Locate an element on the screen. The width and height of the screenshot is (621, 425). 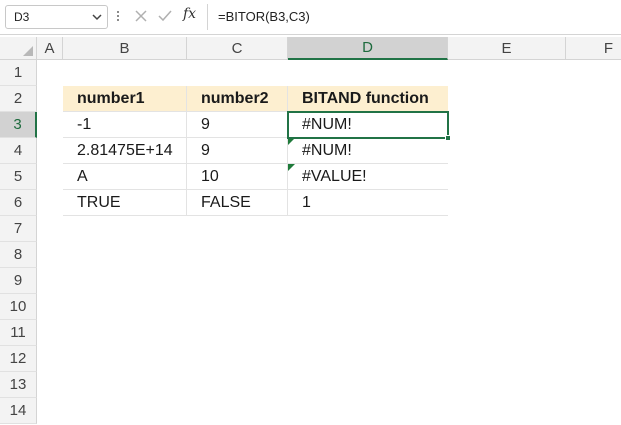
cell-d4: #NUM! is located at coordinates (368, 151).